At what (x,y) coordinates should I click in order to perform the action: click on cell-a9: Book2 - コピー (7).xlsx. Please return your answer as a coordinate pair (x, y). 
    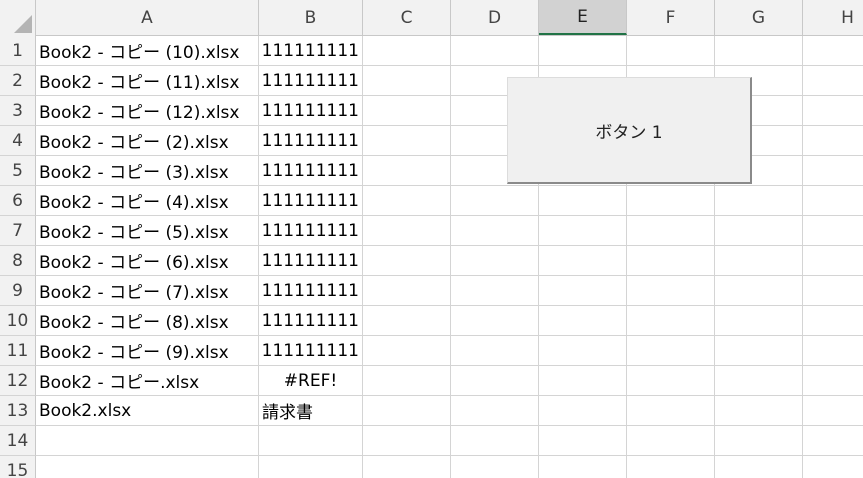
    Looking at the image, I should click on (147, 291).